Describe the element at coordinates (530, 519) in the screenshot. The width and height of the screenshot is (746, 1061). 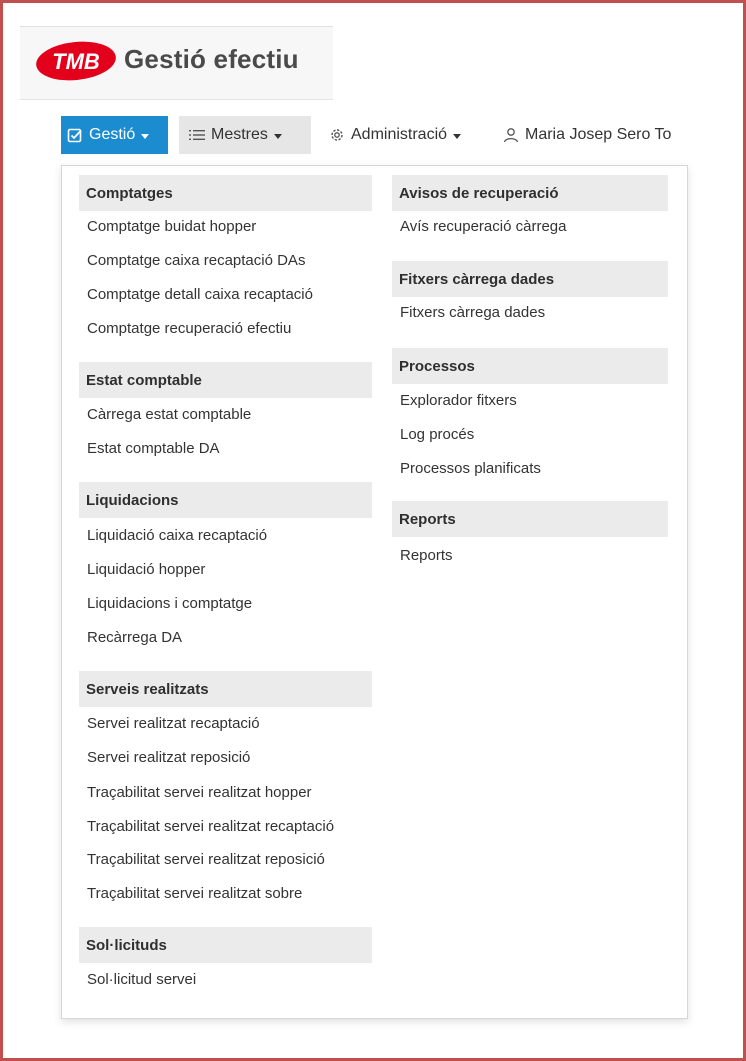
I see `section-header-reports: Reports` at that location.